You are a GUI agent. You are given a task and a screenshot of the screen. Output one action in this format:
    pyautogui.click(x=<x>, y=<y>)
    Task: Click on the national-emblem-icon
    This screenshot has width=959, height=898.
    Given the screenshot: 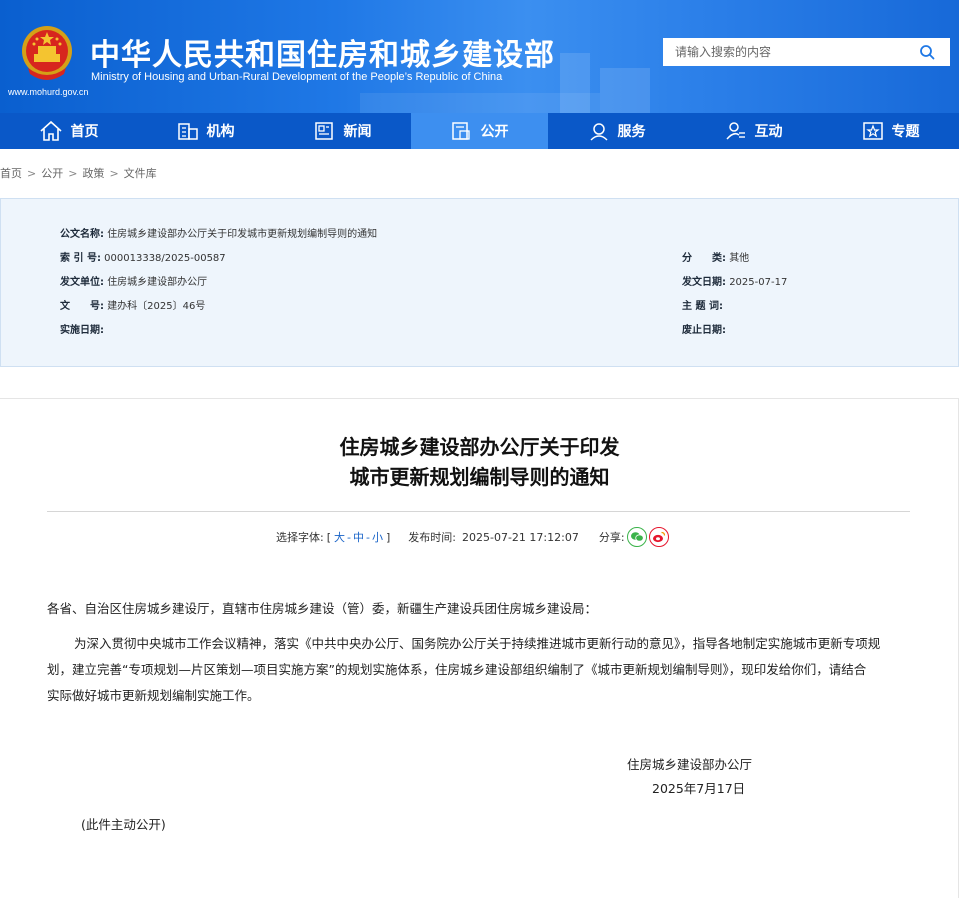 What is the action you would take?
    pyautogui.click(x=47, y=53)
    